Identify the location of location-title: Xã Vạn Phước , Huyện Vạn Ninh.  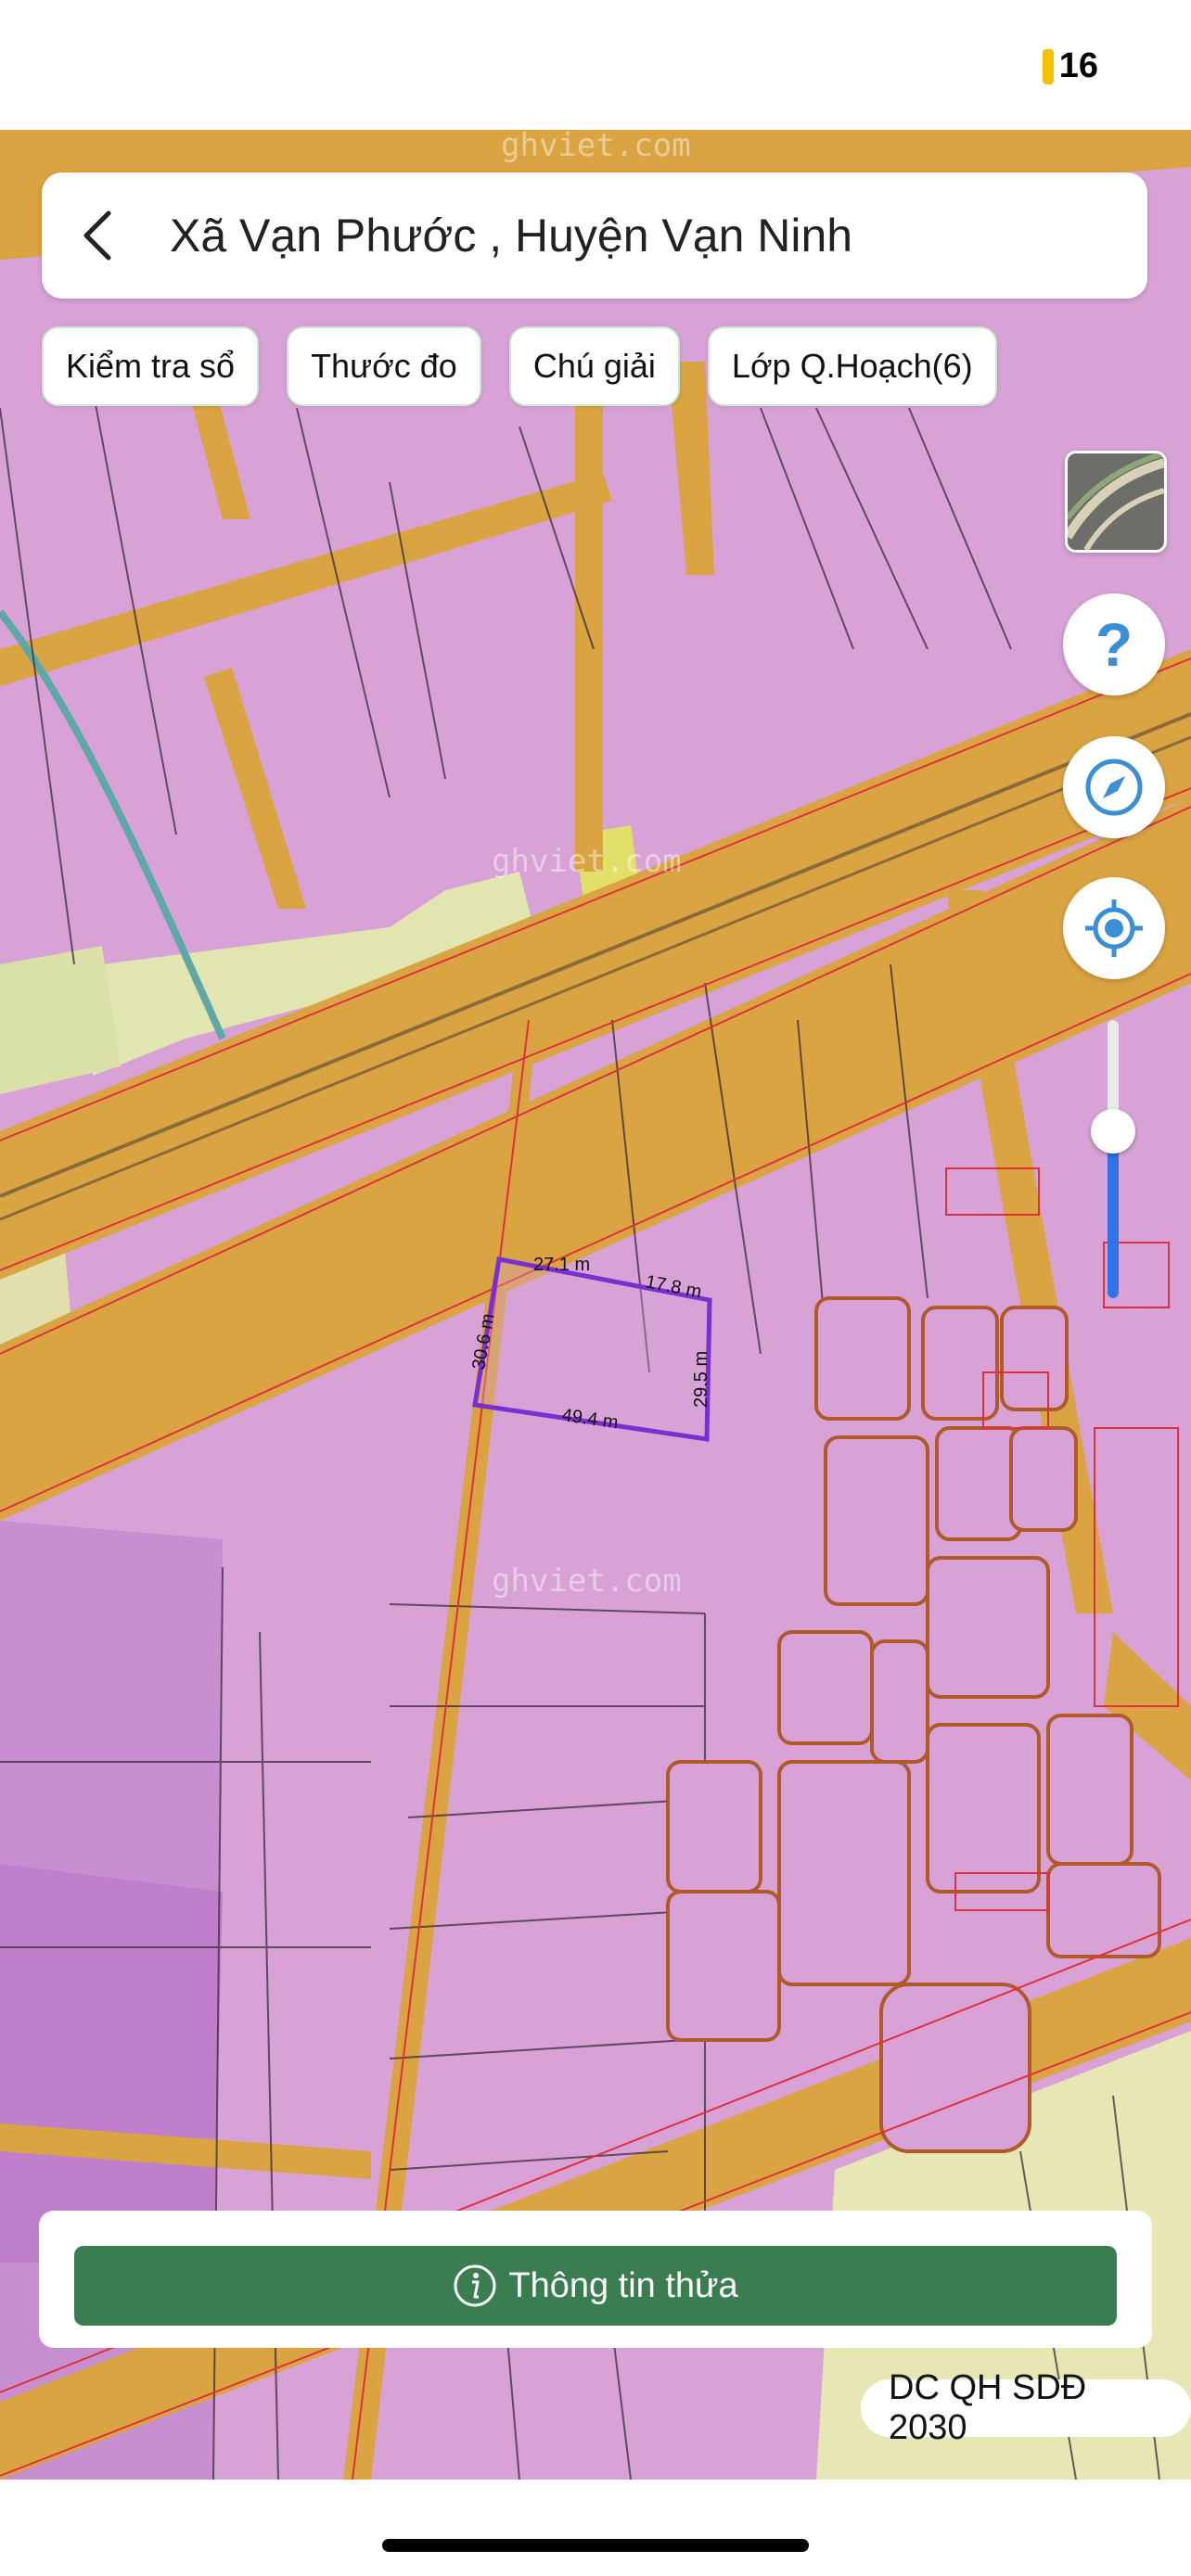
(512, 235).